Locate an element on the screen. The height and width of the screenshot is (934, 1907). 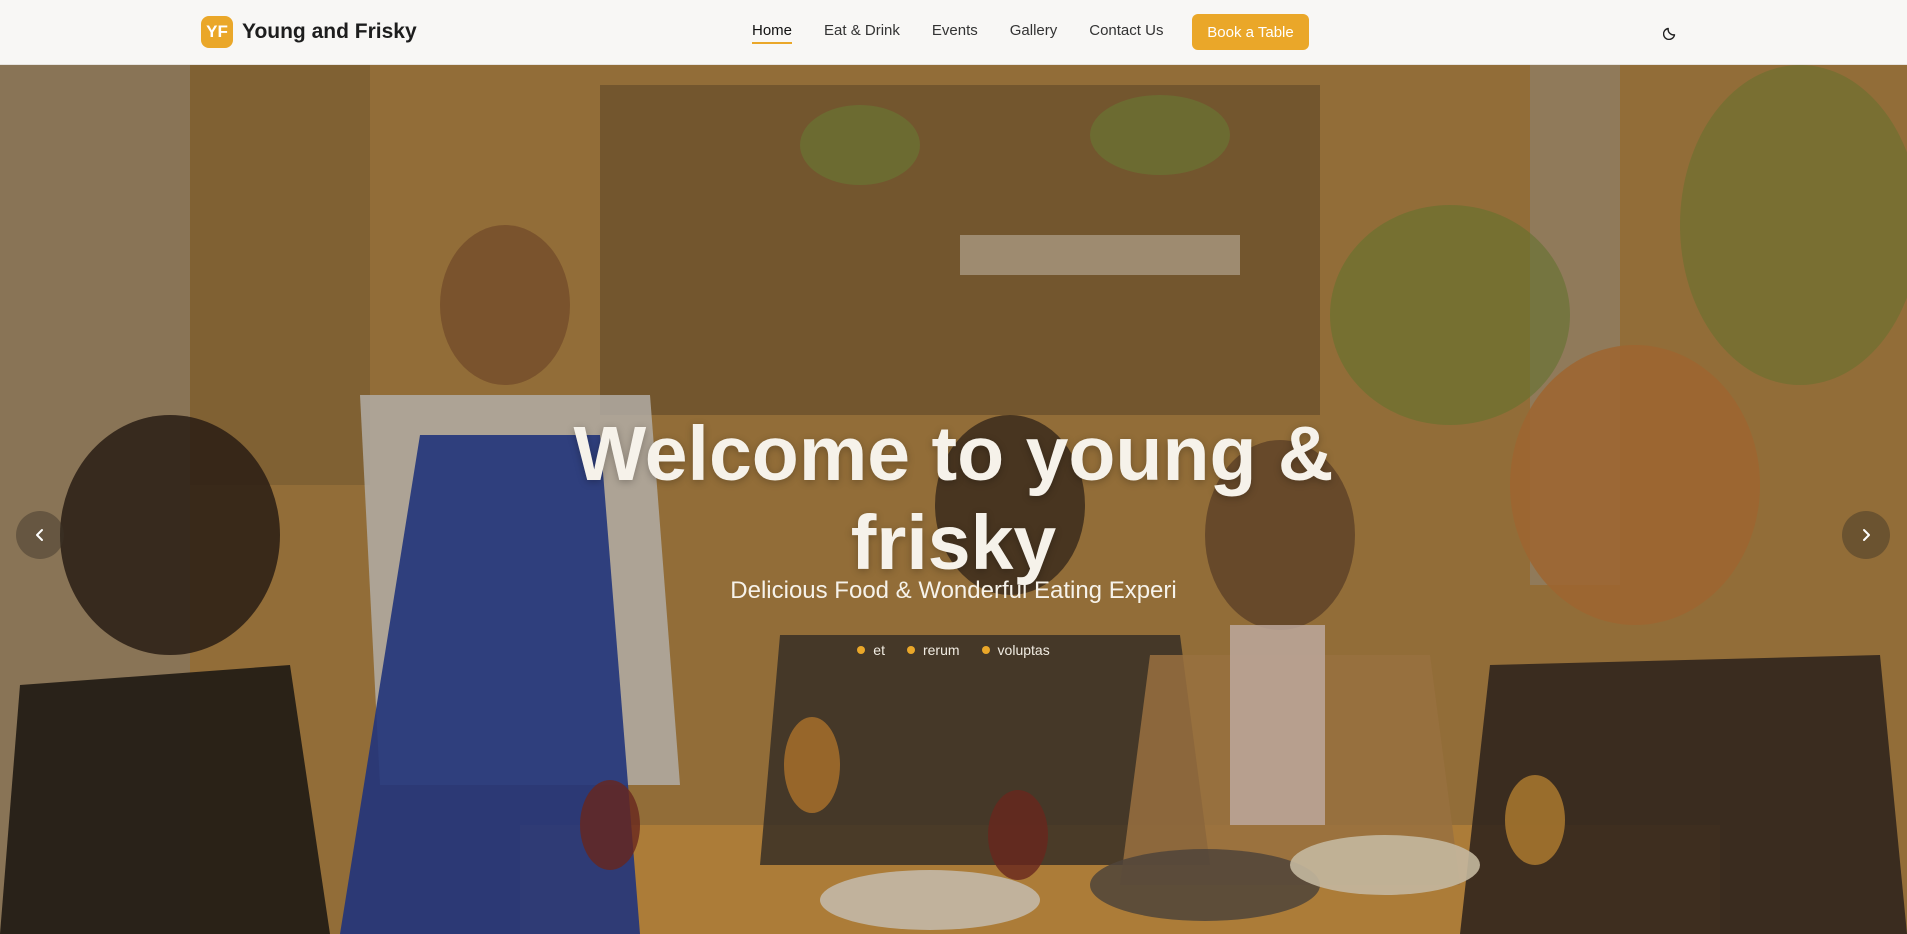
nav-item-home: Home is located at coordinates (772, 33).